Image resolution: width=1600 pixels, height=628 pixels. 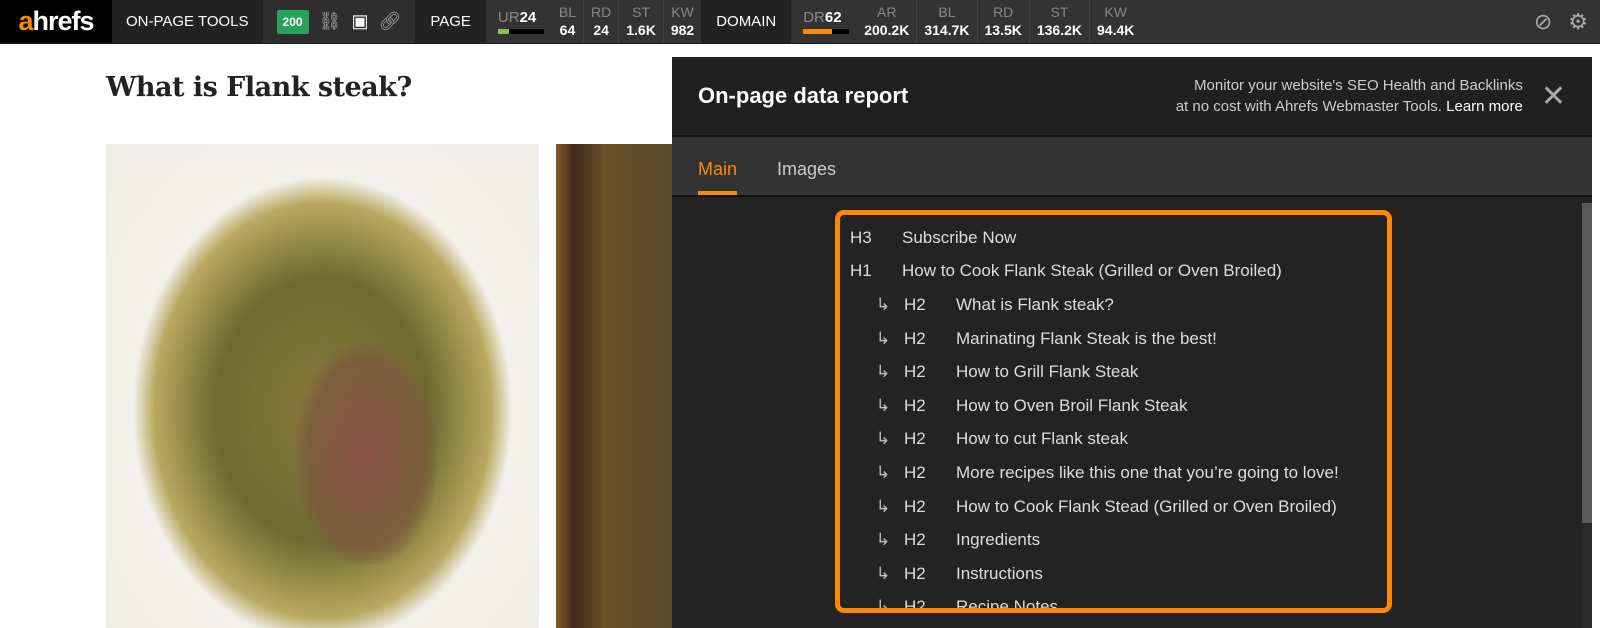 I want to click on metric-kw: KW 94.4K, so click(x=1115, y=21).